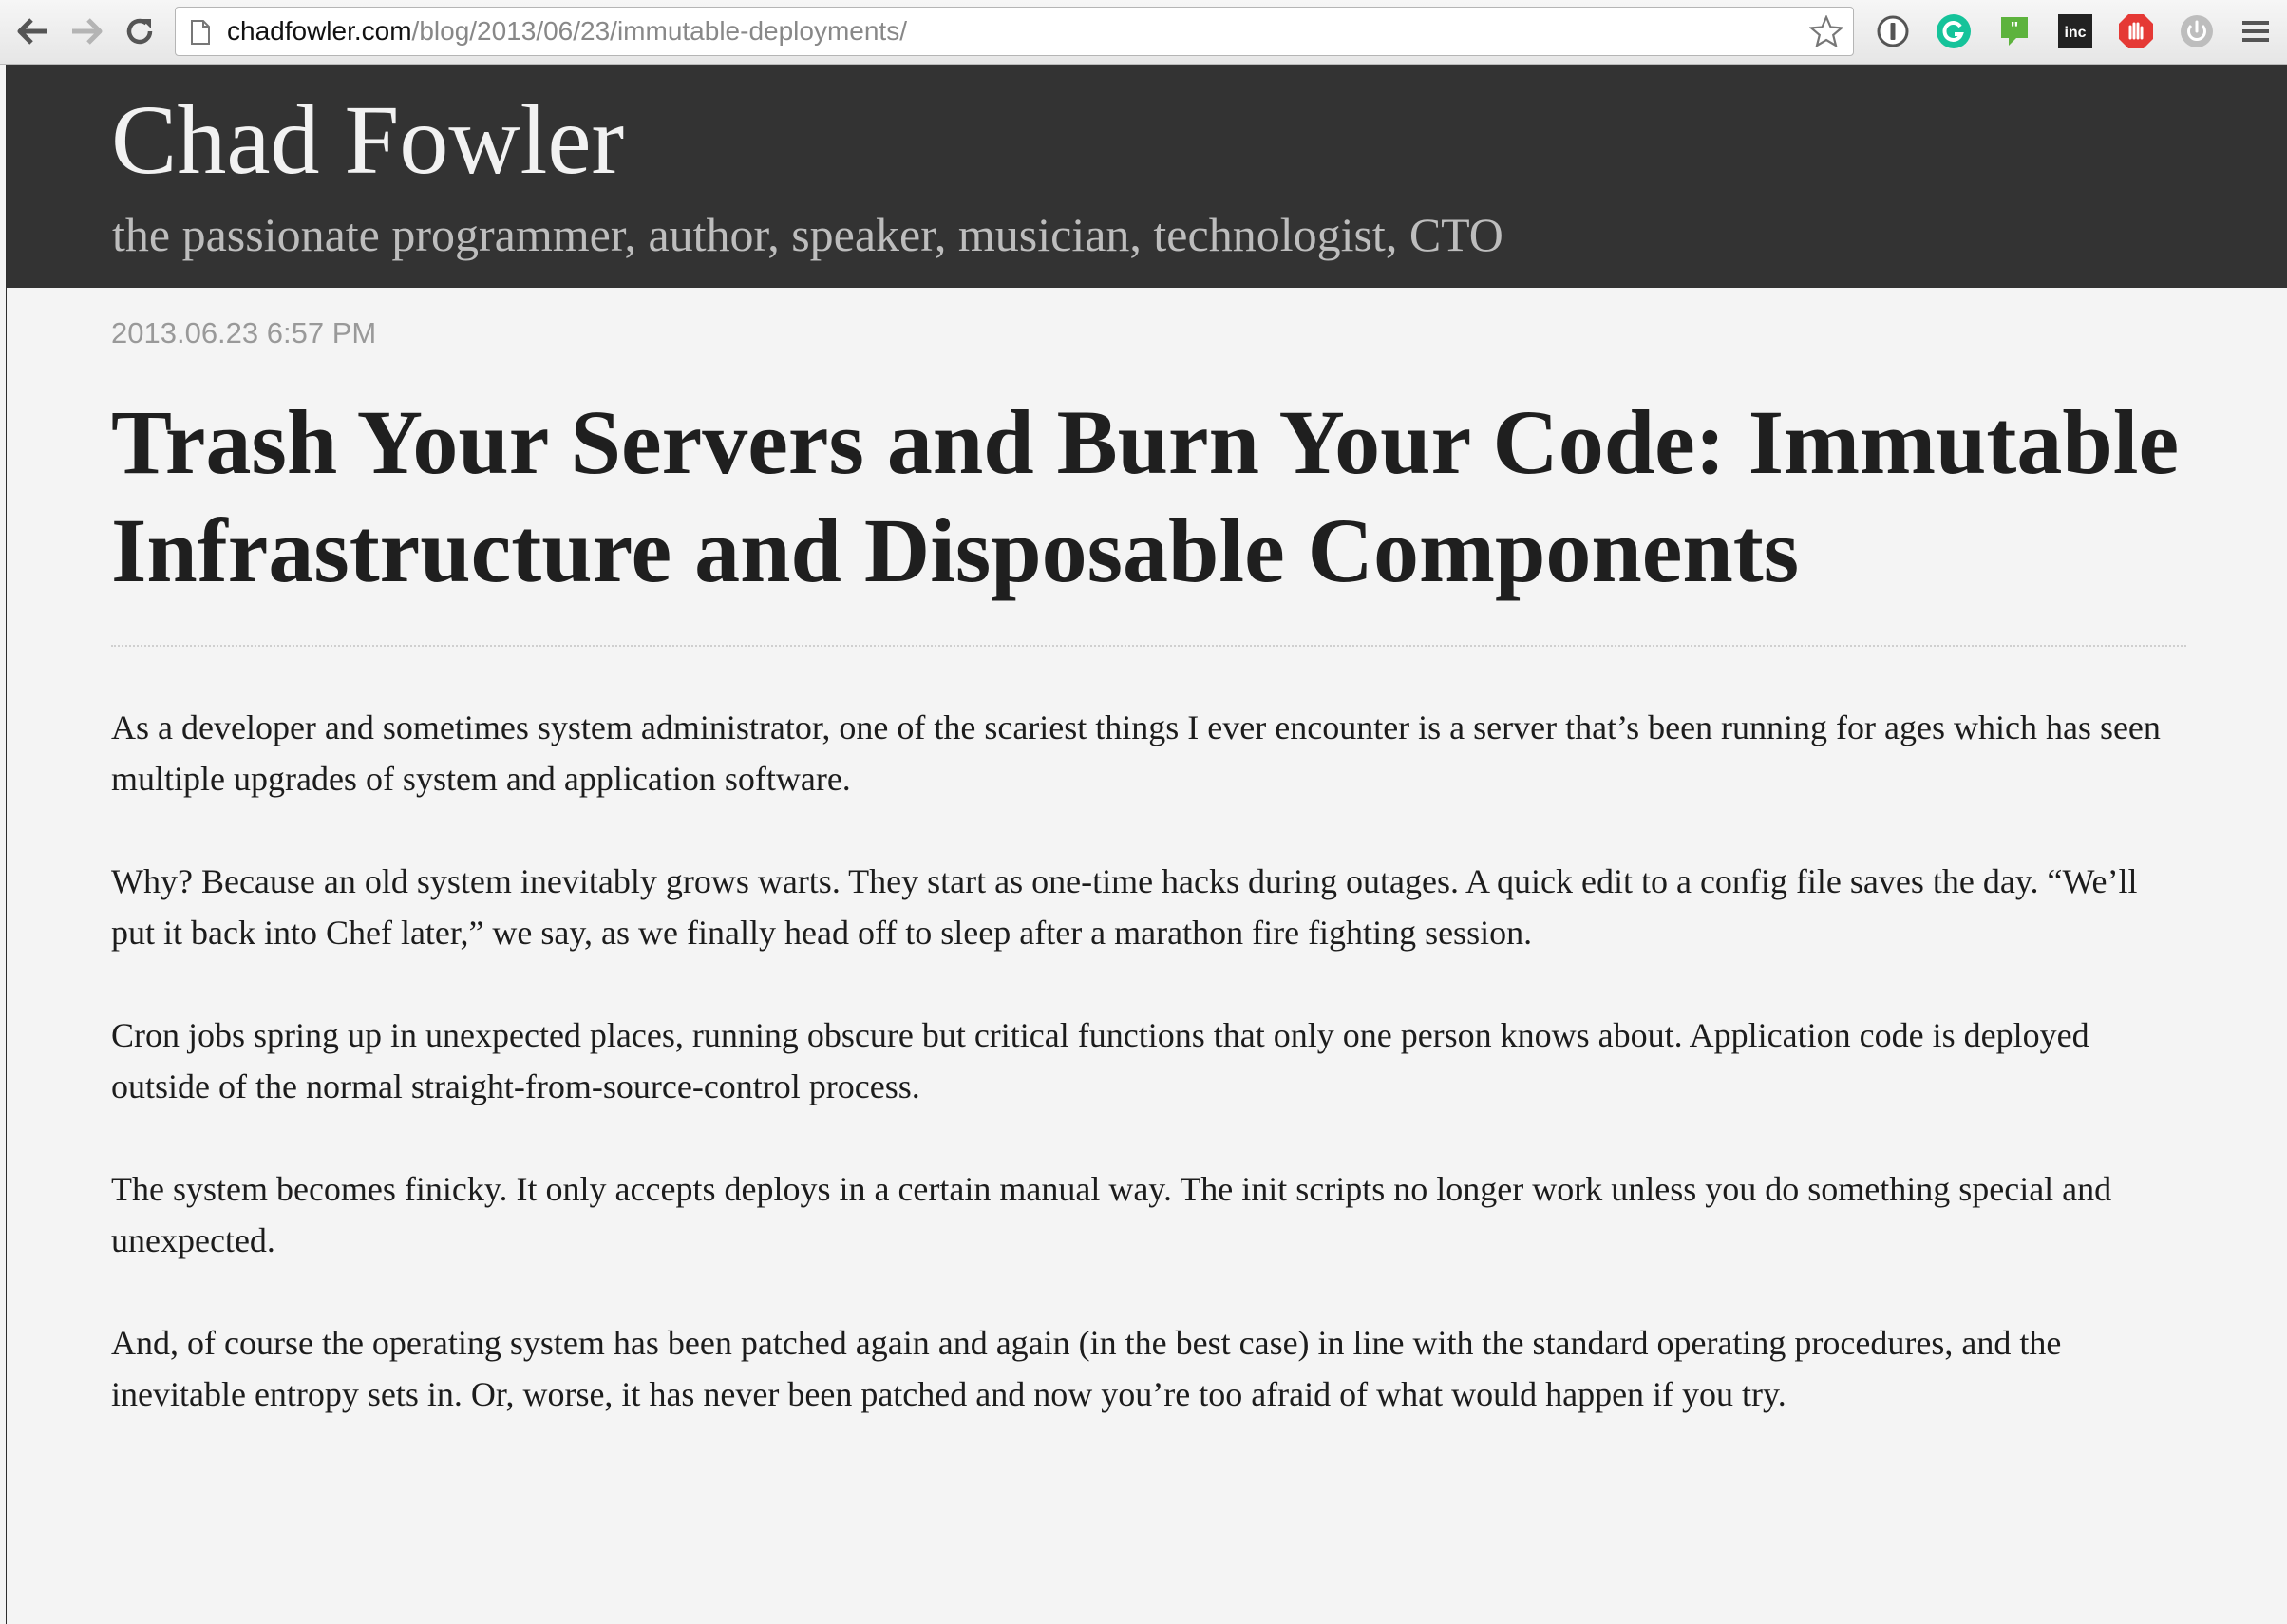  What do you see at coordinates (244, 332) in the screenshot?
I see `post-date: 2013.06.23 6:57 PM` at bounding box center [244, 332].